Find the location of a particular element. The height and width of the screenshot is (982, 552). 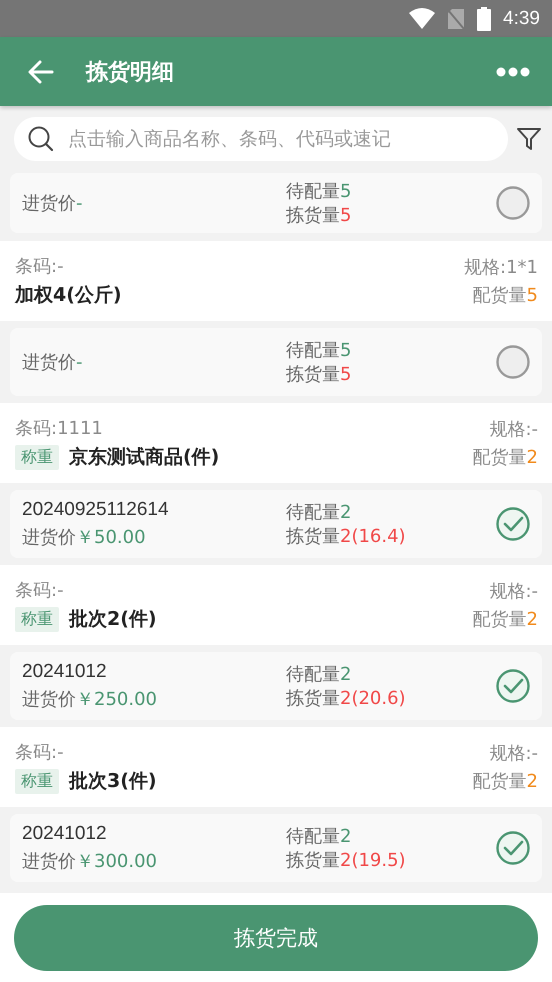

product-name: 加权4(公斤) is located at coordinates (68, 295).